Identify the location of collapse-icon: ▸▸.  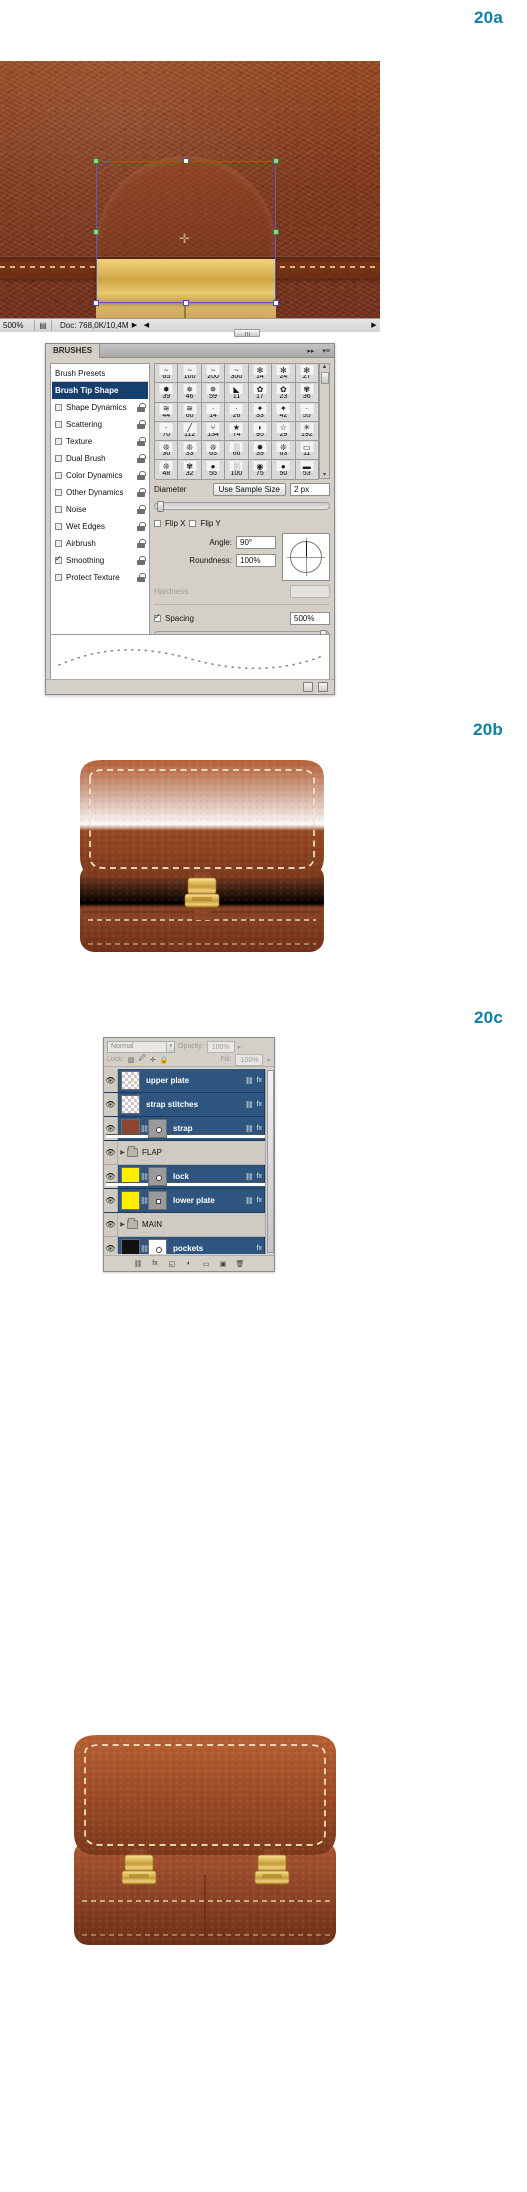
(310, 351).